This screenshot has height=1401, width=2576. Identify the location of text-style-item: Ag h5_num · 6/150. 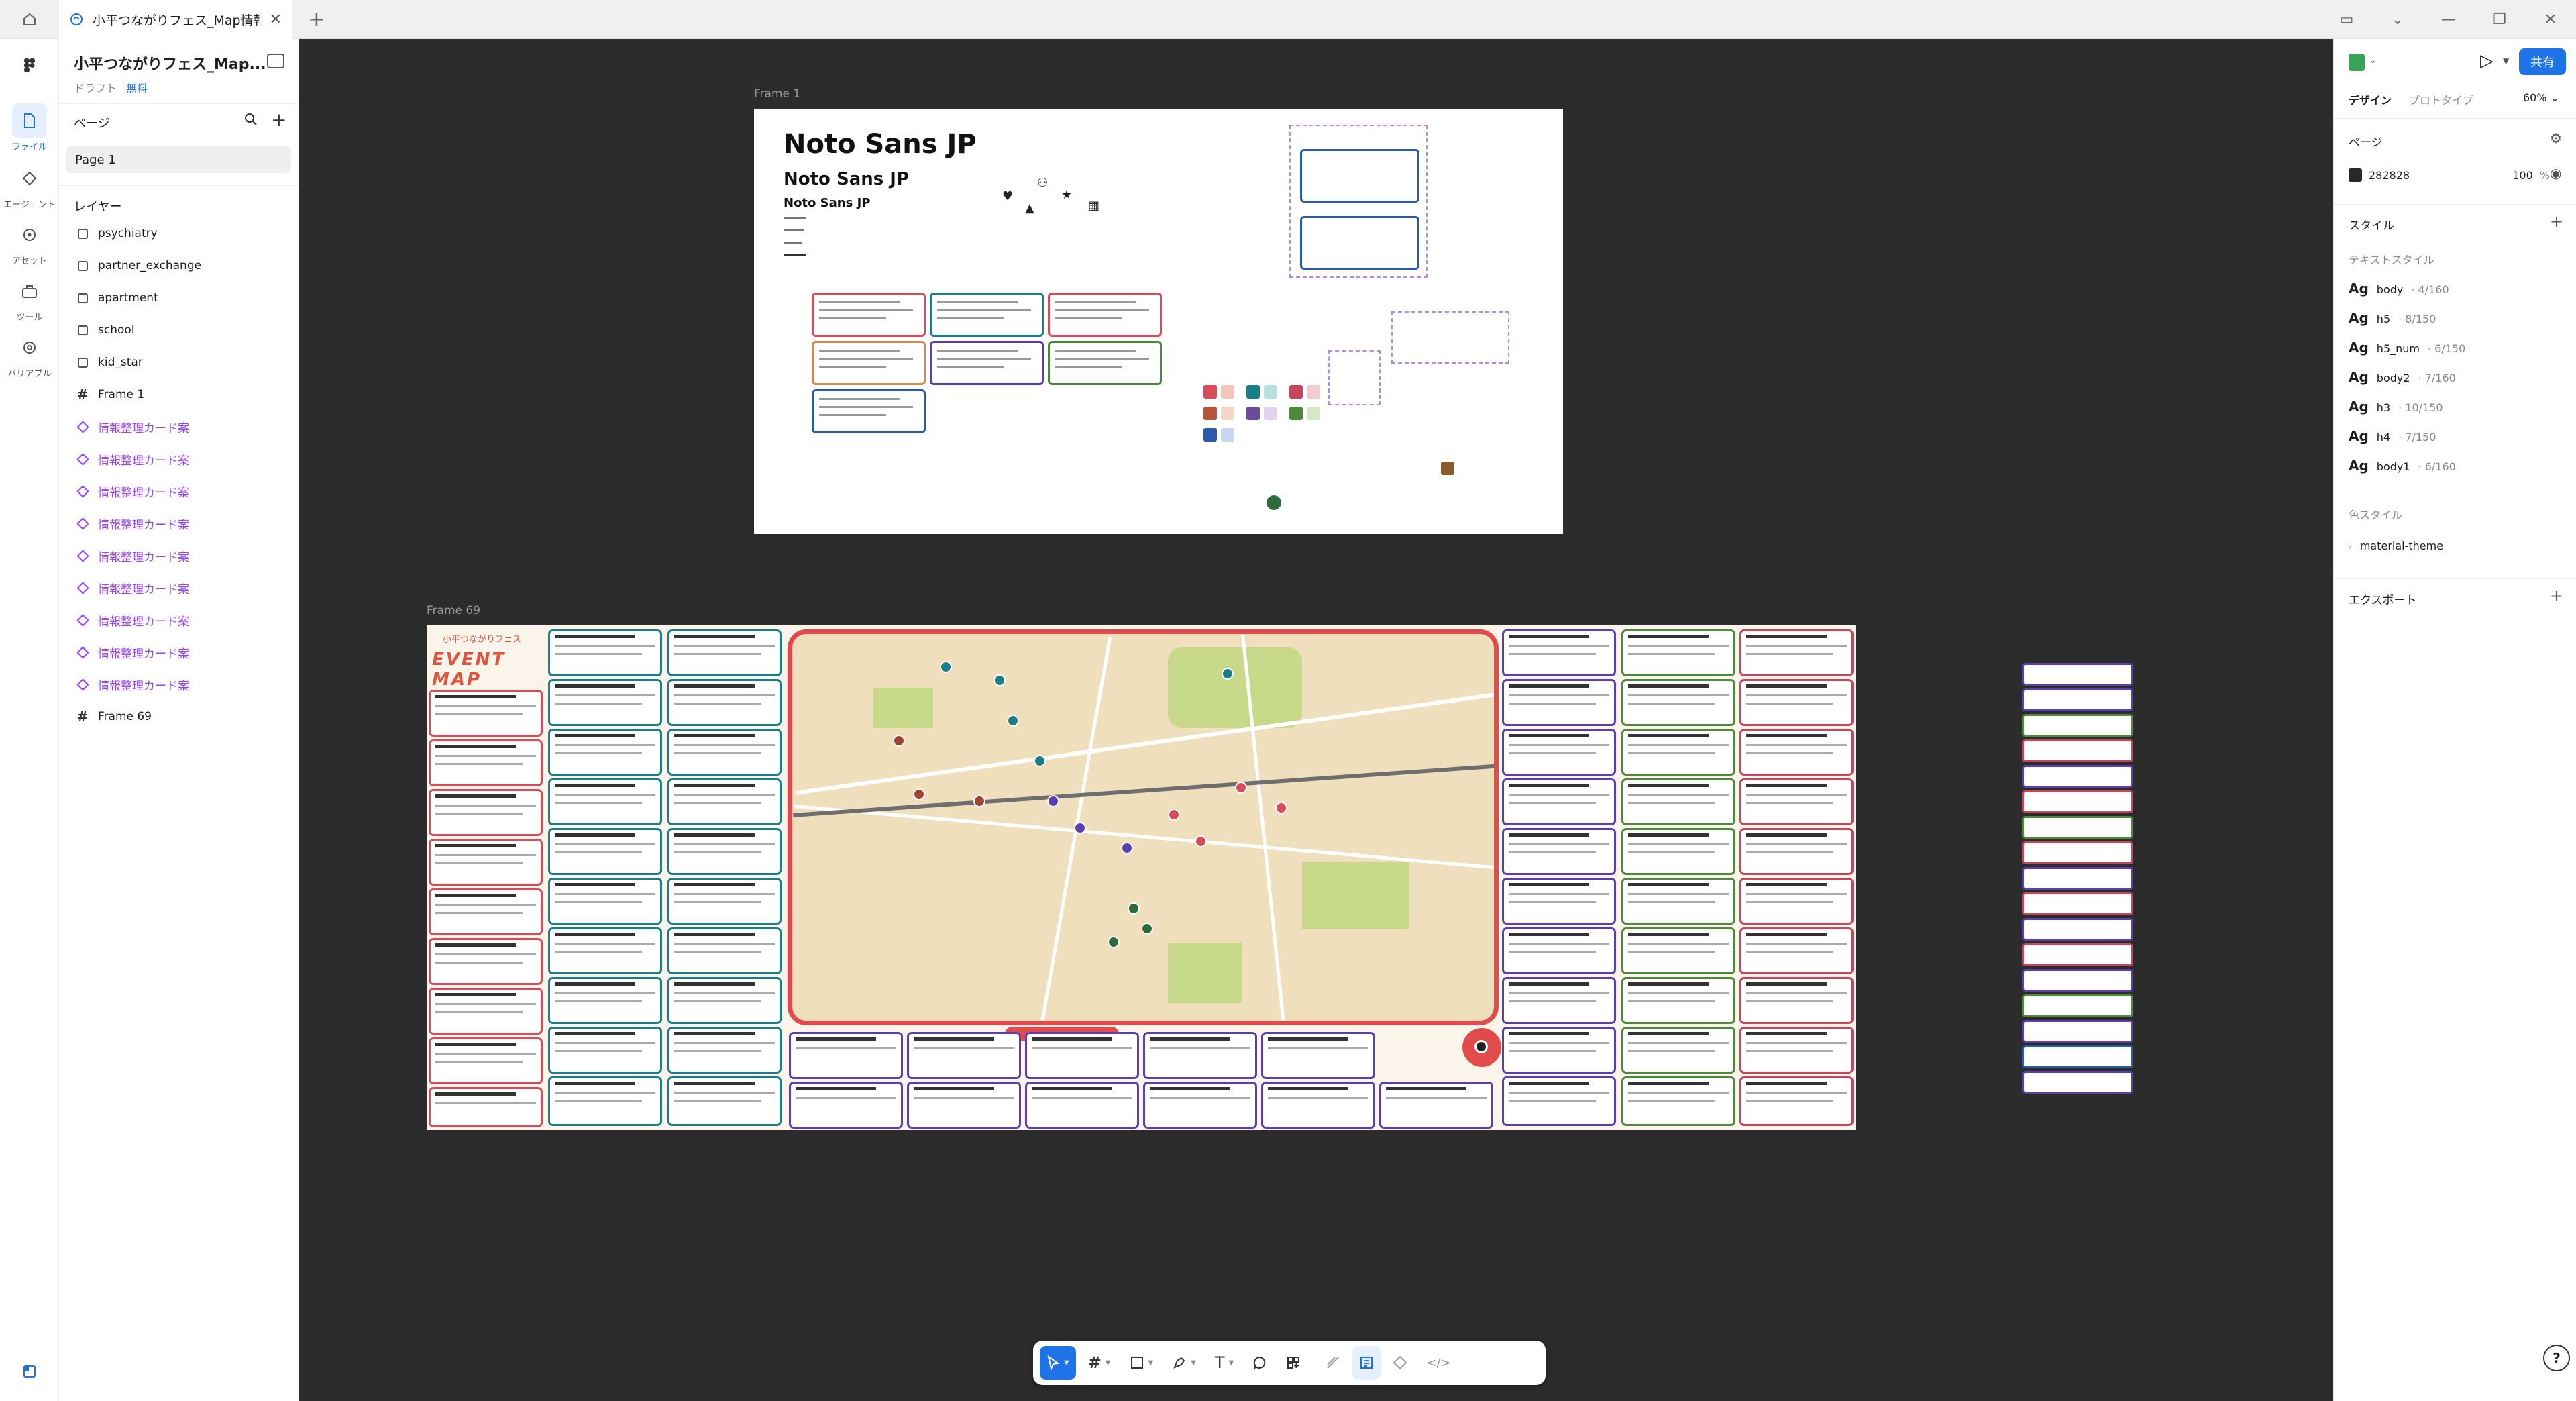
(2407, 348).